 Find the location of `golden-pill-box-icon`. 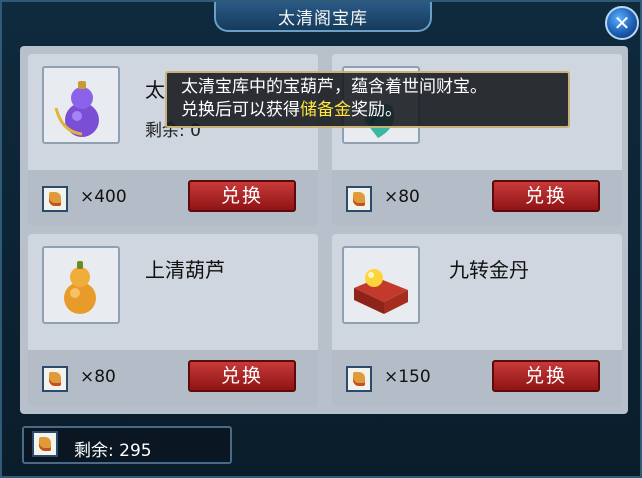

golden-pill-box-icon is located at coordinates (381, 291).